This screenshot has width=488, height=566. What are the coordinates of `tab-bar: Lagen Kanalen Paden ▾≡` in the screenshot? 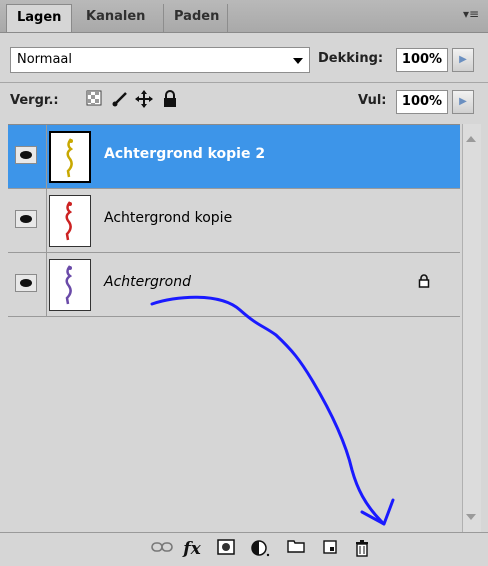 It's located at (244, 16).